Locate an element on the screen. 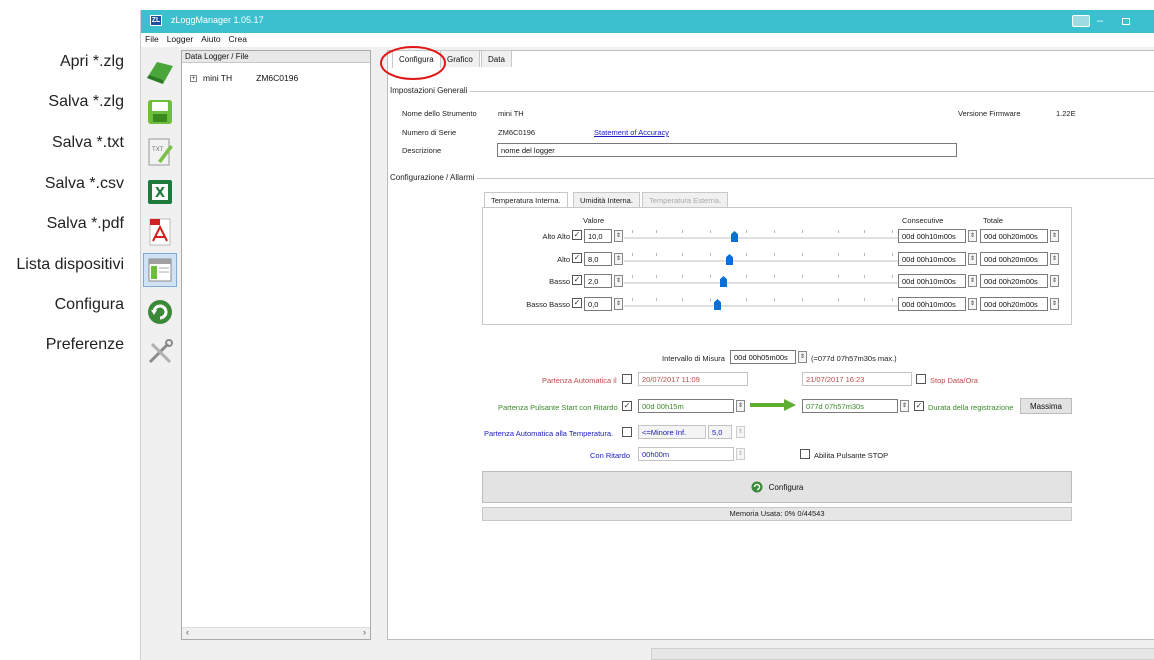 Image resolution: width=1154 pixels, height=660 pixels. tree-item-device: + mini TH ZM6C0196 is located at coordinates (244, 78).